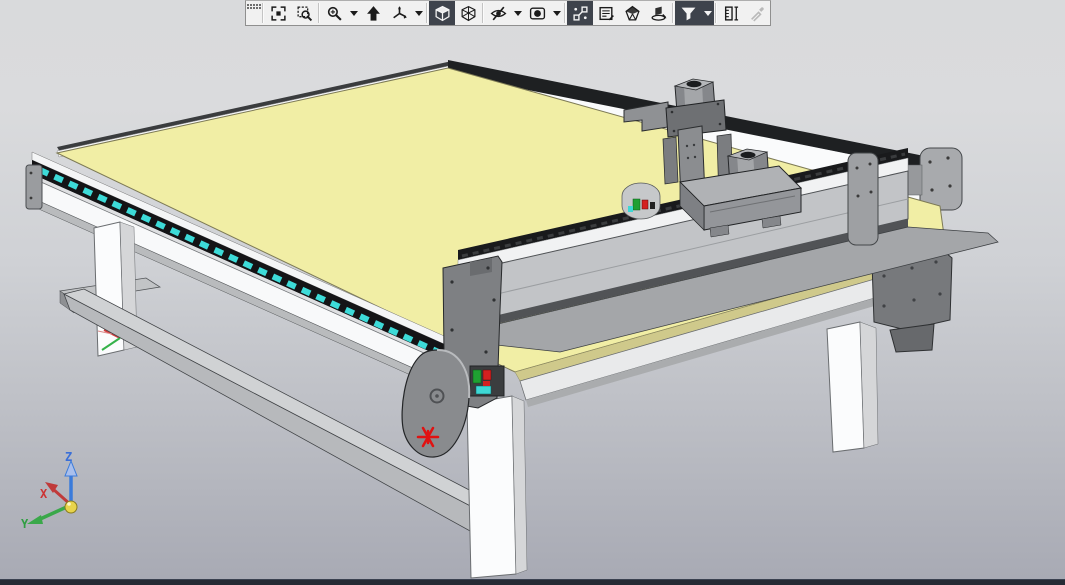  I want to click on view-annotations-button, so click(606, 13).